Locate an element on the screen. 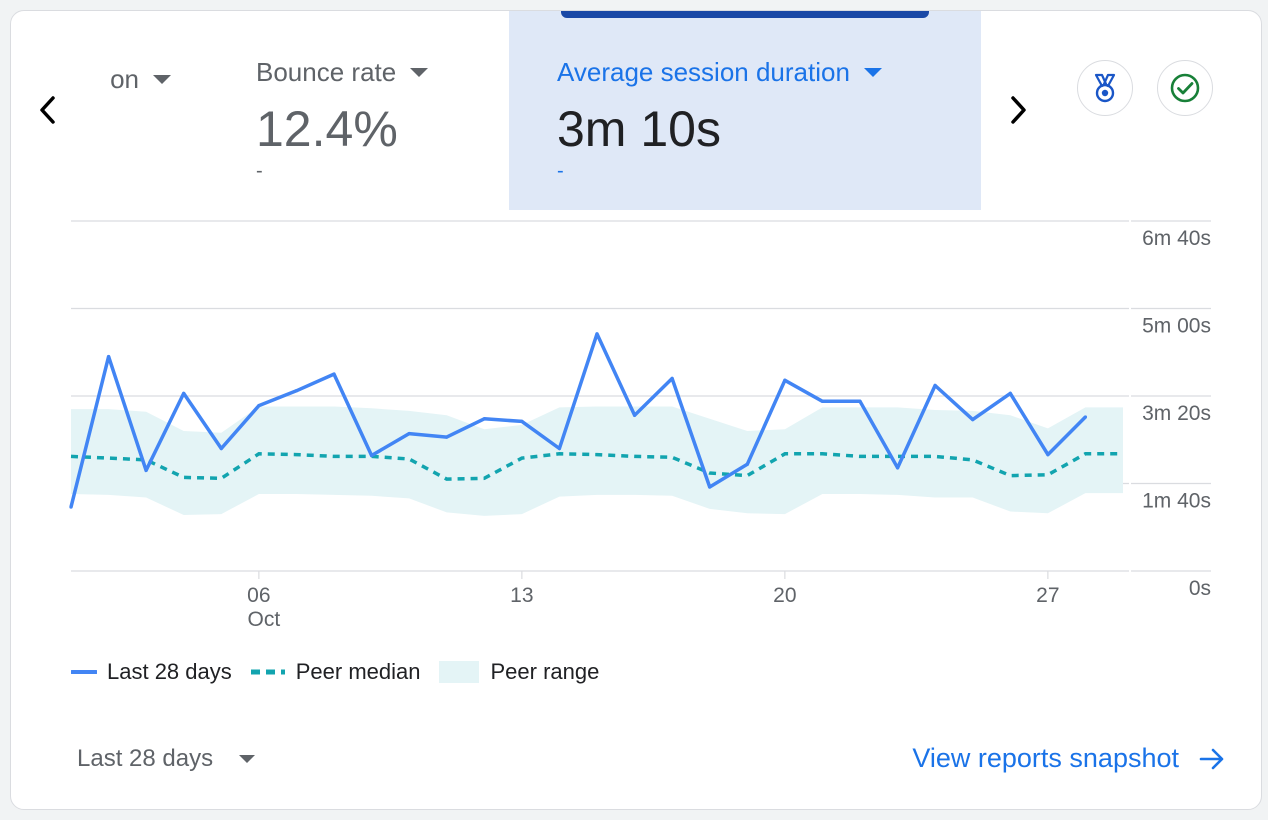 Image resolution: width=1268 pixels, height=820 pixels. date-range-selector: Last 28 days is located at coordinates (166, 759).